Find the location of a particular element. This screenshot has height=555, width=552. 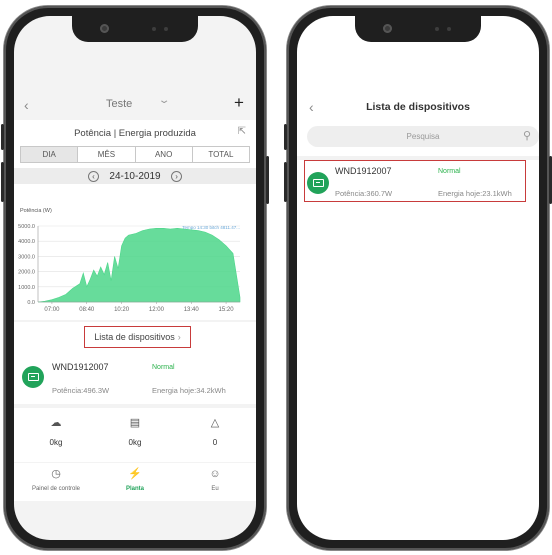

device-energy: Energia hoje:23.1kWh is located at coordinates (475, 193).